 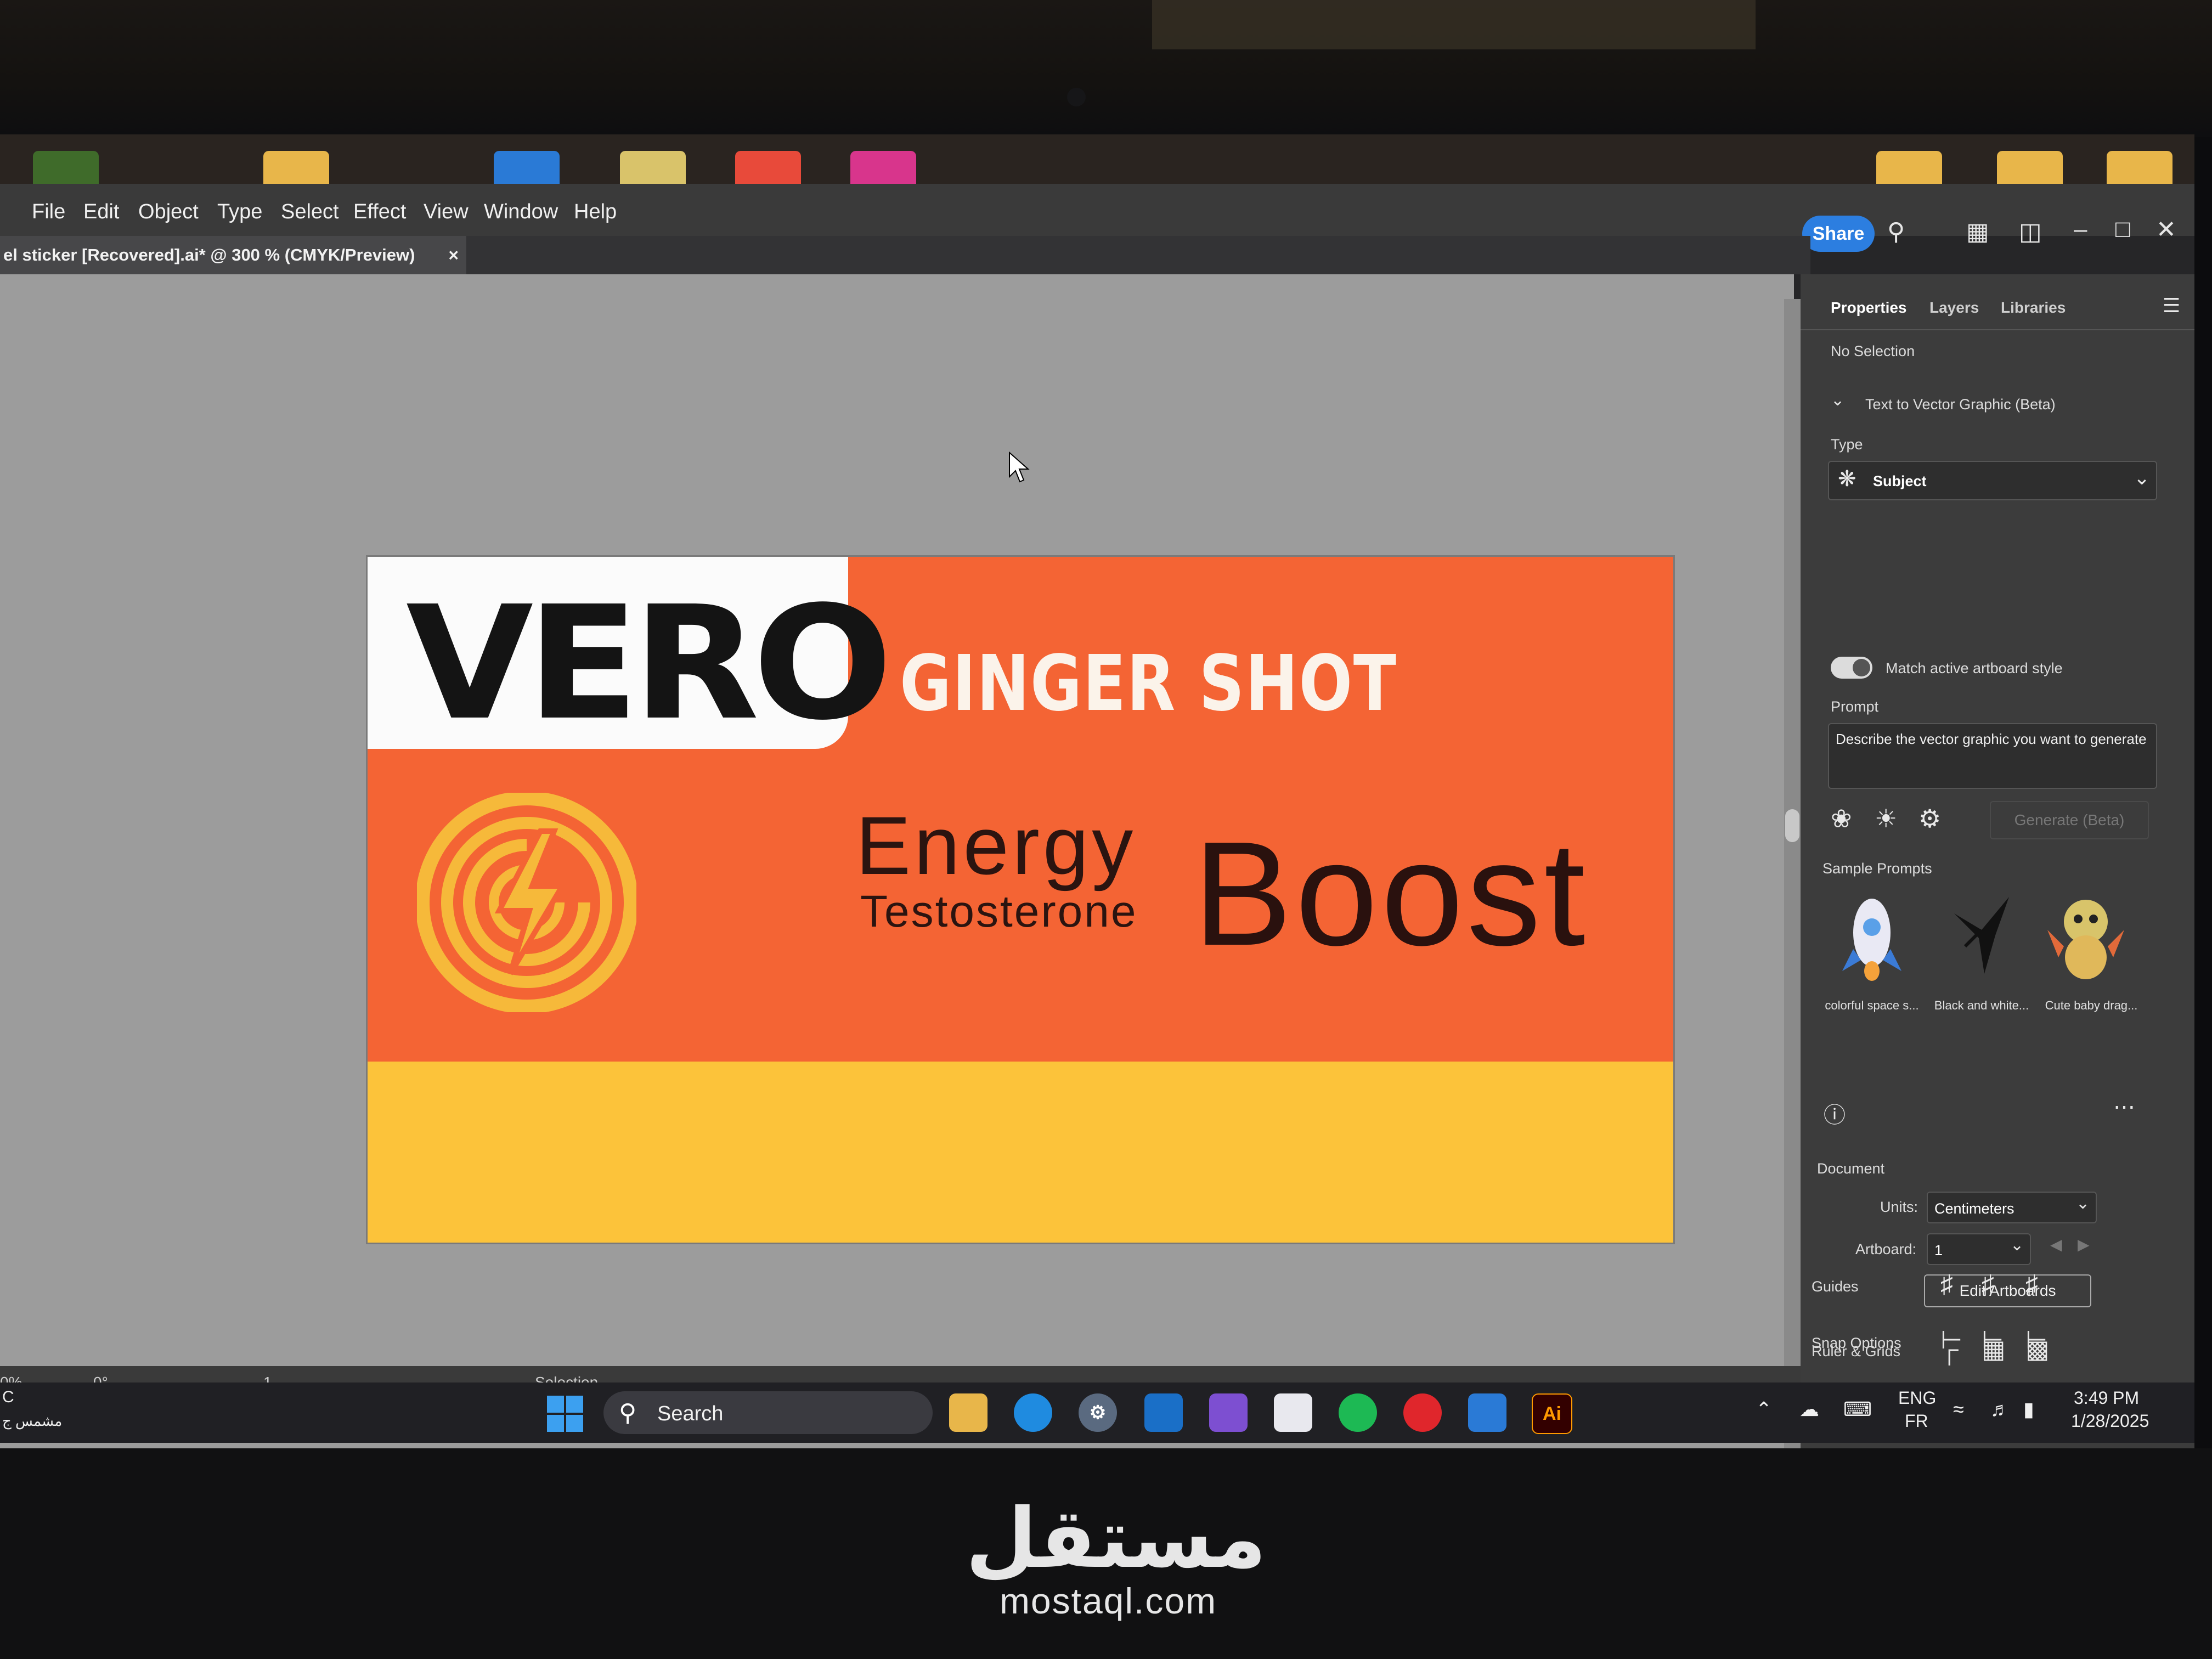 What do you see at coordinates (454, 255) in the screenshot?
I see `close-tab-icon: ×` at bounding box center [454, 255].